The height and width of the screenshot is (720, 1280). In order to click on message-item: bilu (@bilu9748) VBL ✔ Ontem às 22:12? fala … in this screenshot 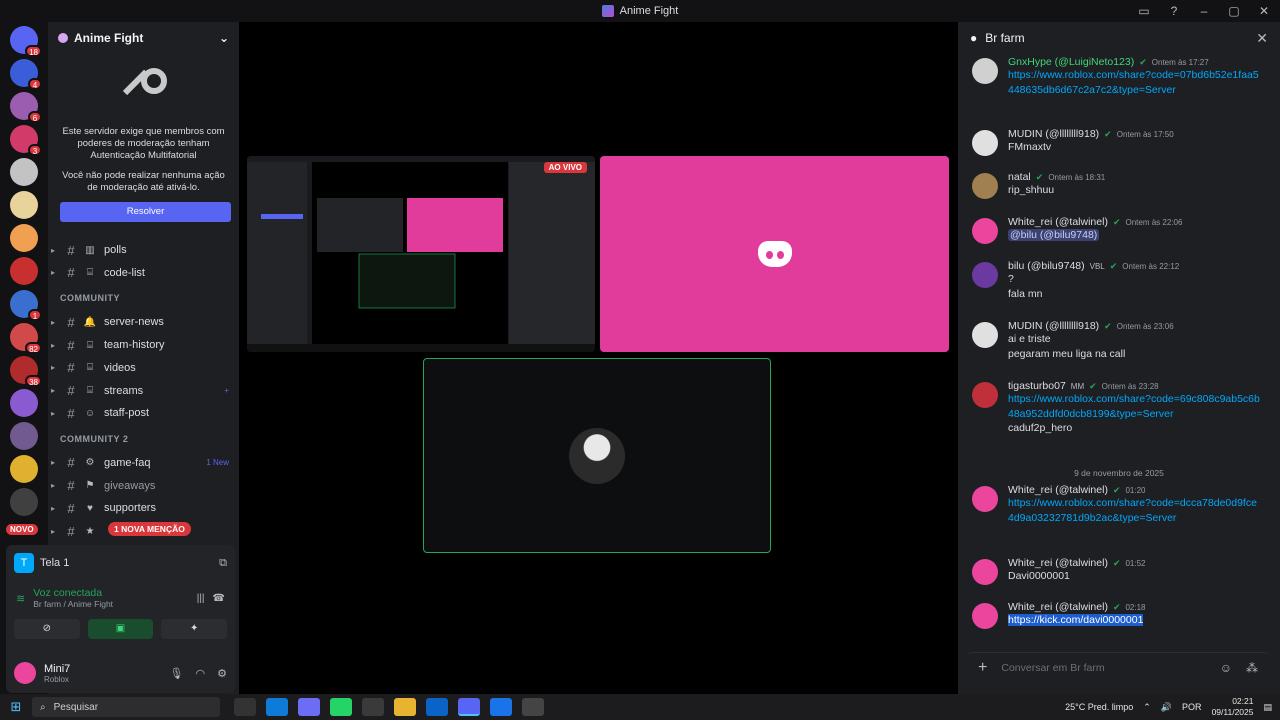, I will do `click(1119, 280)`.